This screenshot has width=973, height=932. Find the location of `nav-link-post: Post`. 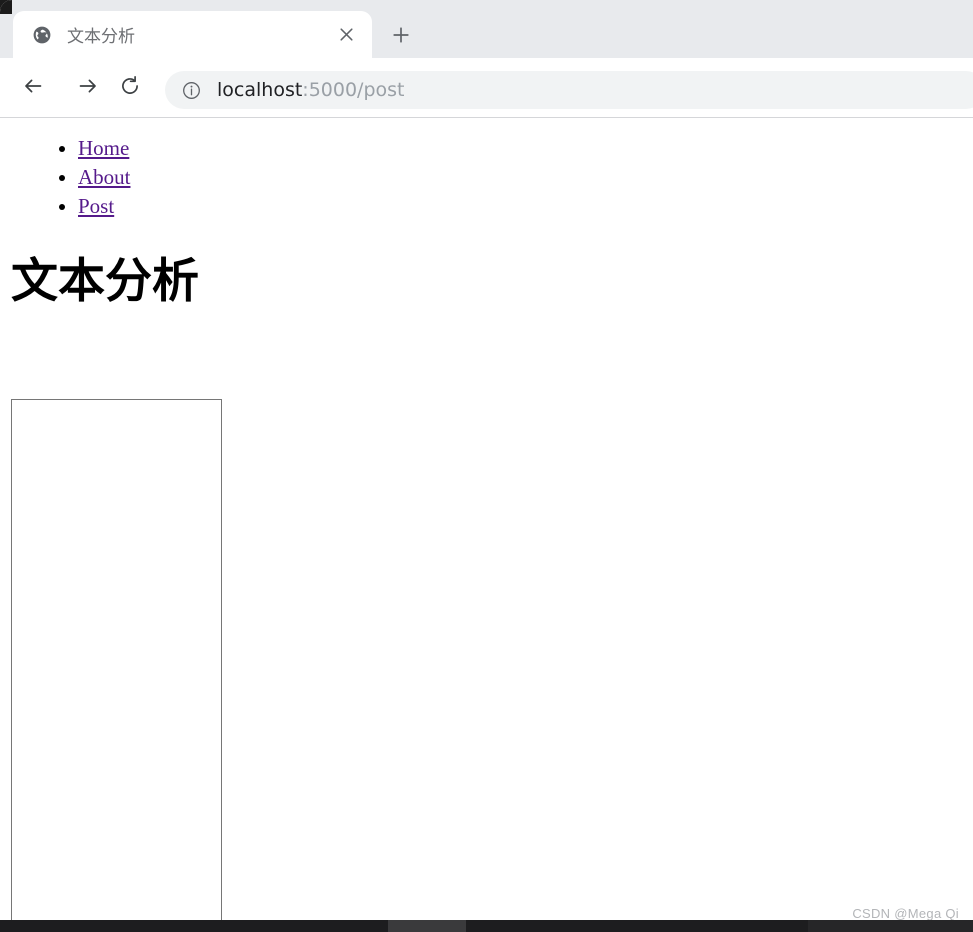

nav-link-post: Post is located at coordinates (96, 206).